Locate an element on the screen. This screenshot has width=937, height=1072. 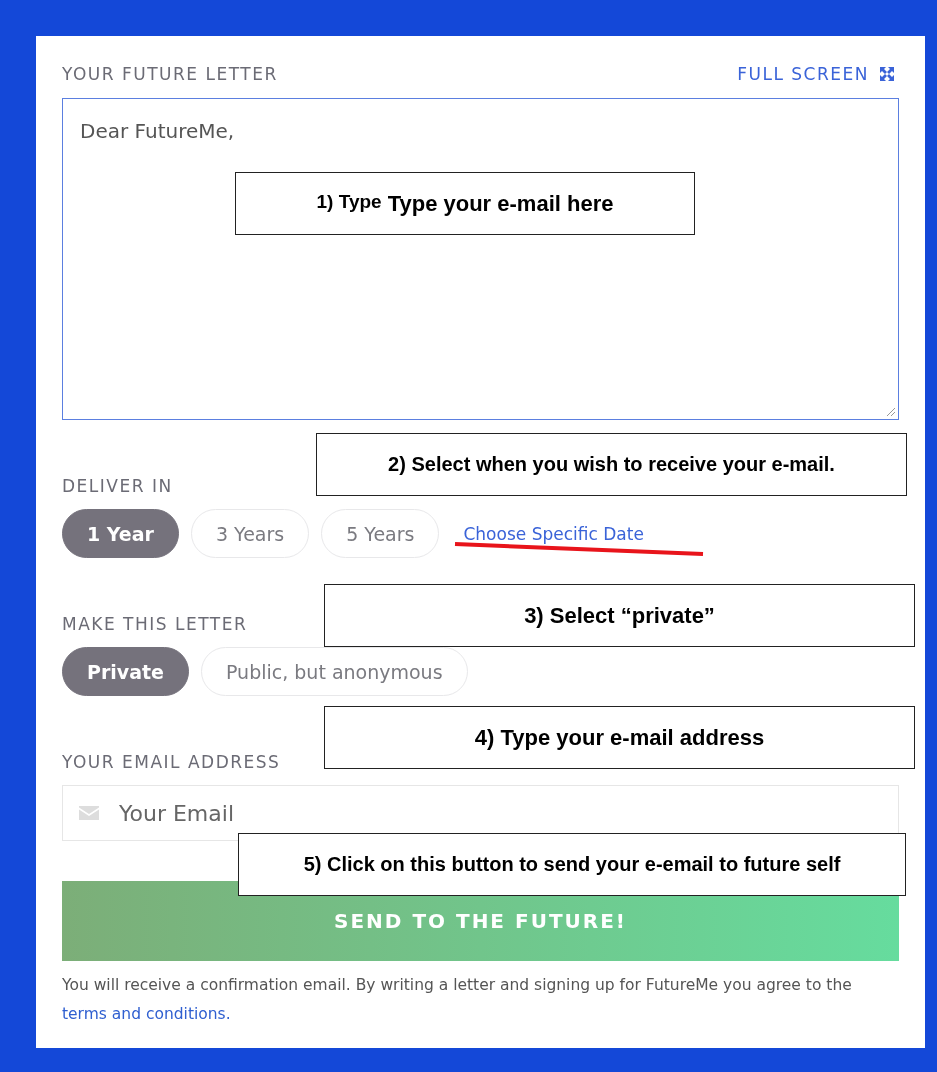
envelope-icon is located at coordinates (89, 813).